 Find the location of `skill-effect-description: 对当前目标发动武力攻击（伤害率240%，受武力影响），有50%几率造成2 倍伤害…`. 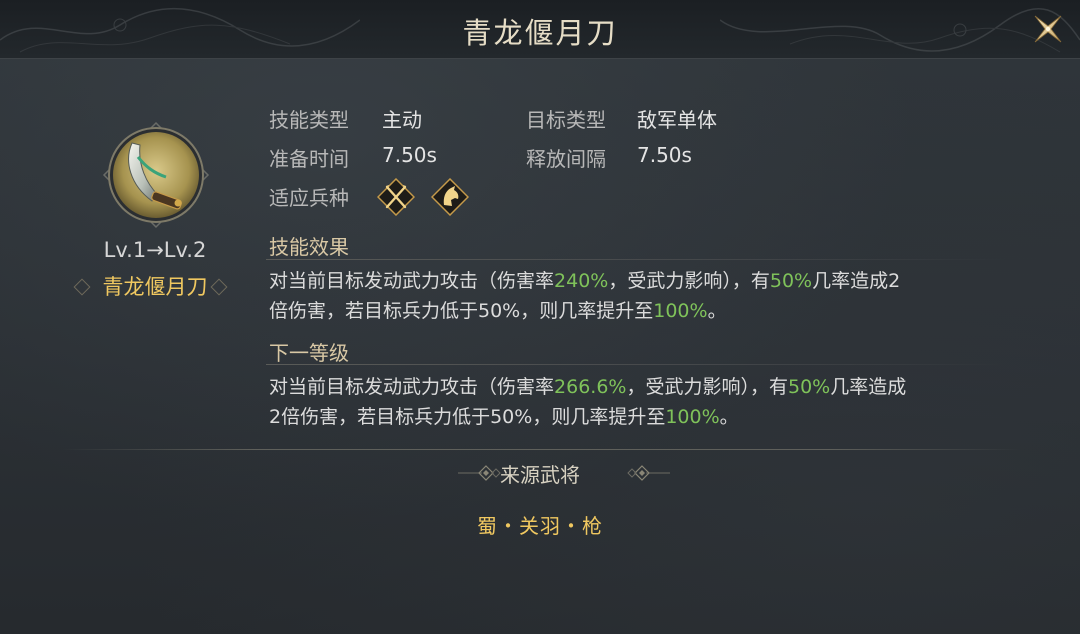

skill-effect-description: 对当前目标发动武力攻击（伤害率240%，受武力影响），有50%几率造成2 倍伤害… is located at coordinates (639, 296).